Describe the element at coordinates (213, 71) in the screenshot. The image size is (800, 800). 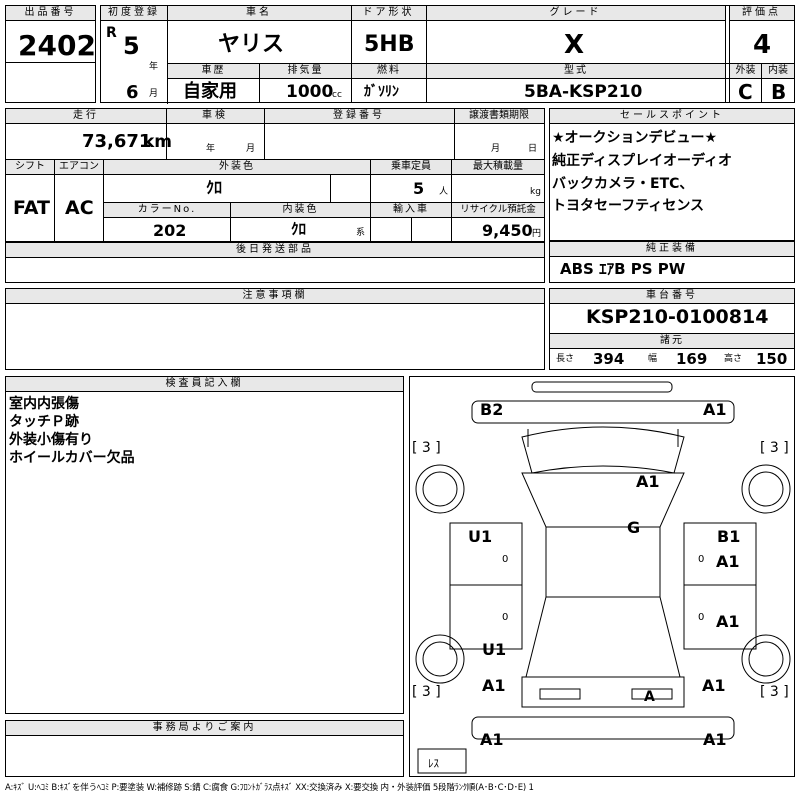
I see `history-label: 車歴` at that location.